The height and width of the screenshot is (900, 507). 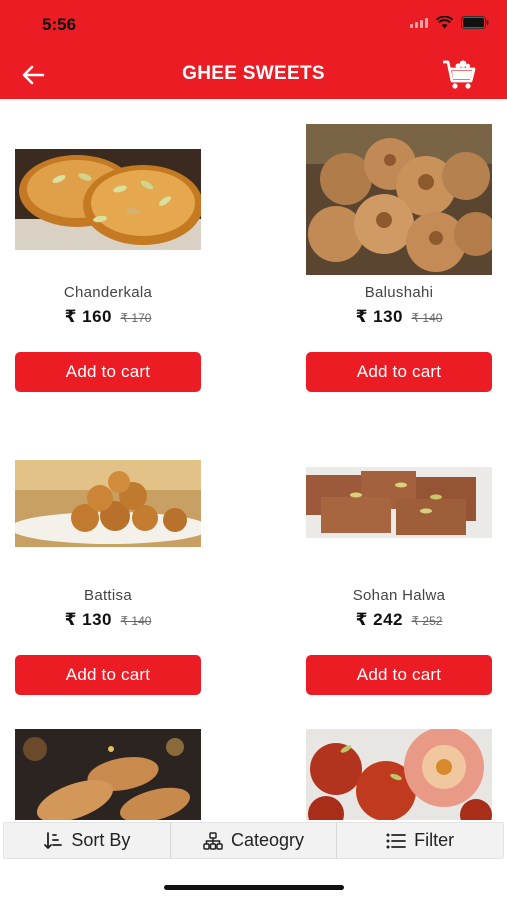 I want to click on status-icons, so click(x=449, y=22).